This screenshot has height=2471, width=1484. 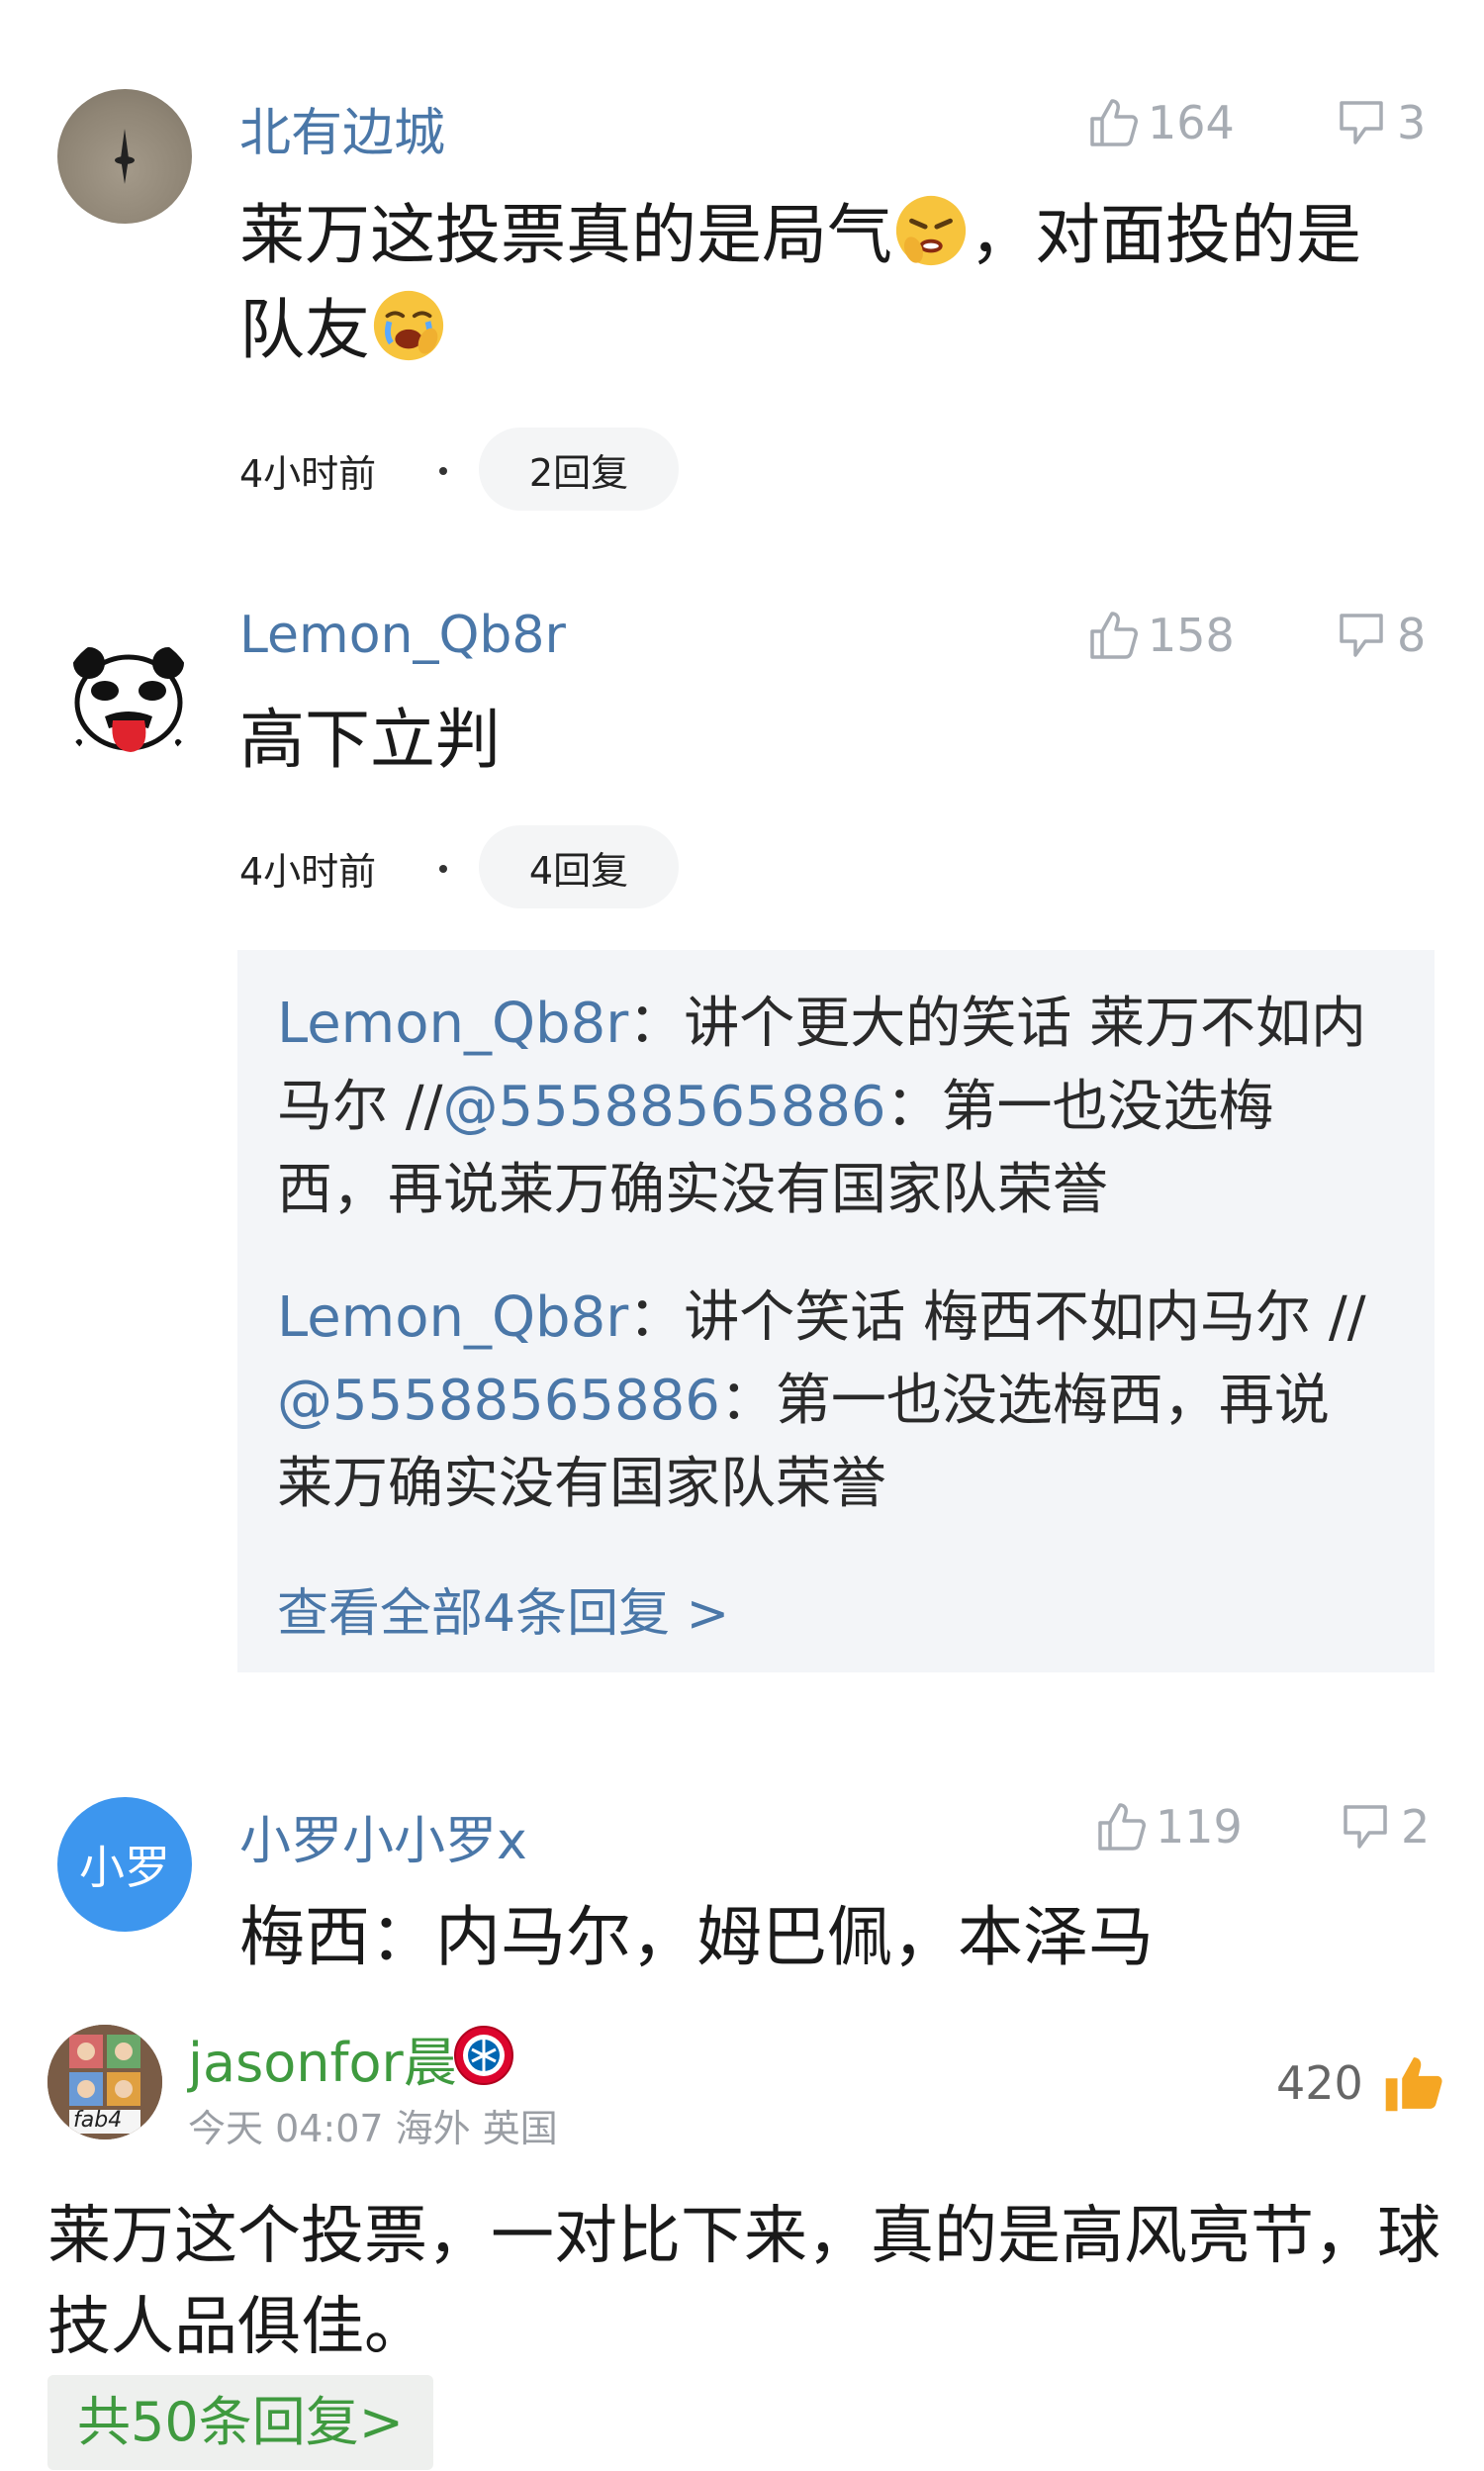 I want to click on panda-sticker-icon, so click(x=128, y=701).